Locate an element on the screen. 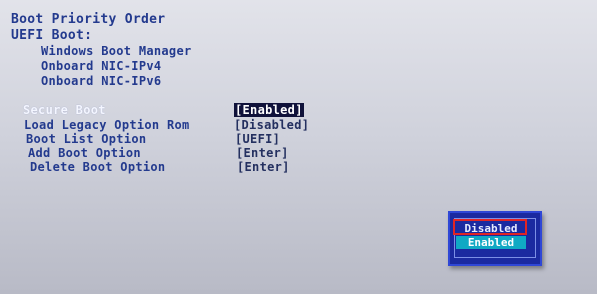  secure-boot-value: [Enabled] is located at coordinates (269, 110).